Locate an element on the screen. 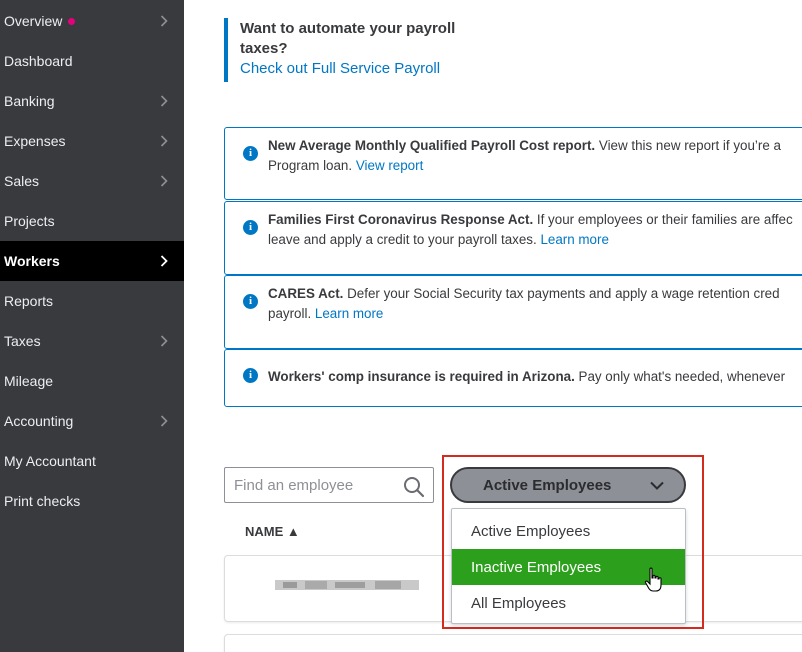  sidebar-item-taxes: Taxes is located at coordinates (92, 341).